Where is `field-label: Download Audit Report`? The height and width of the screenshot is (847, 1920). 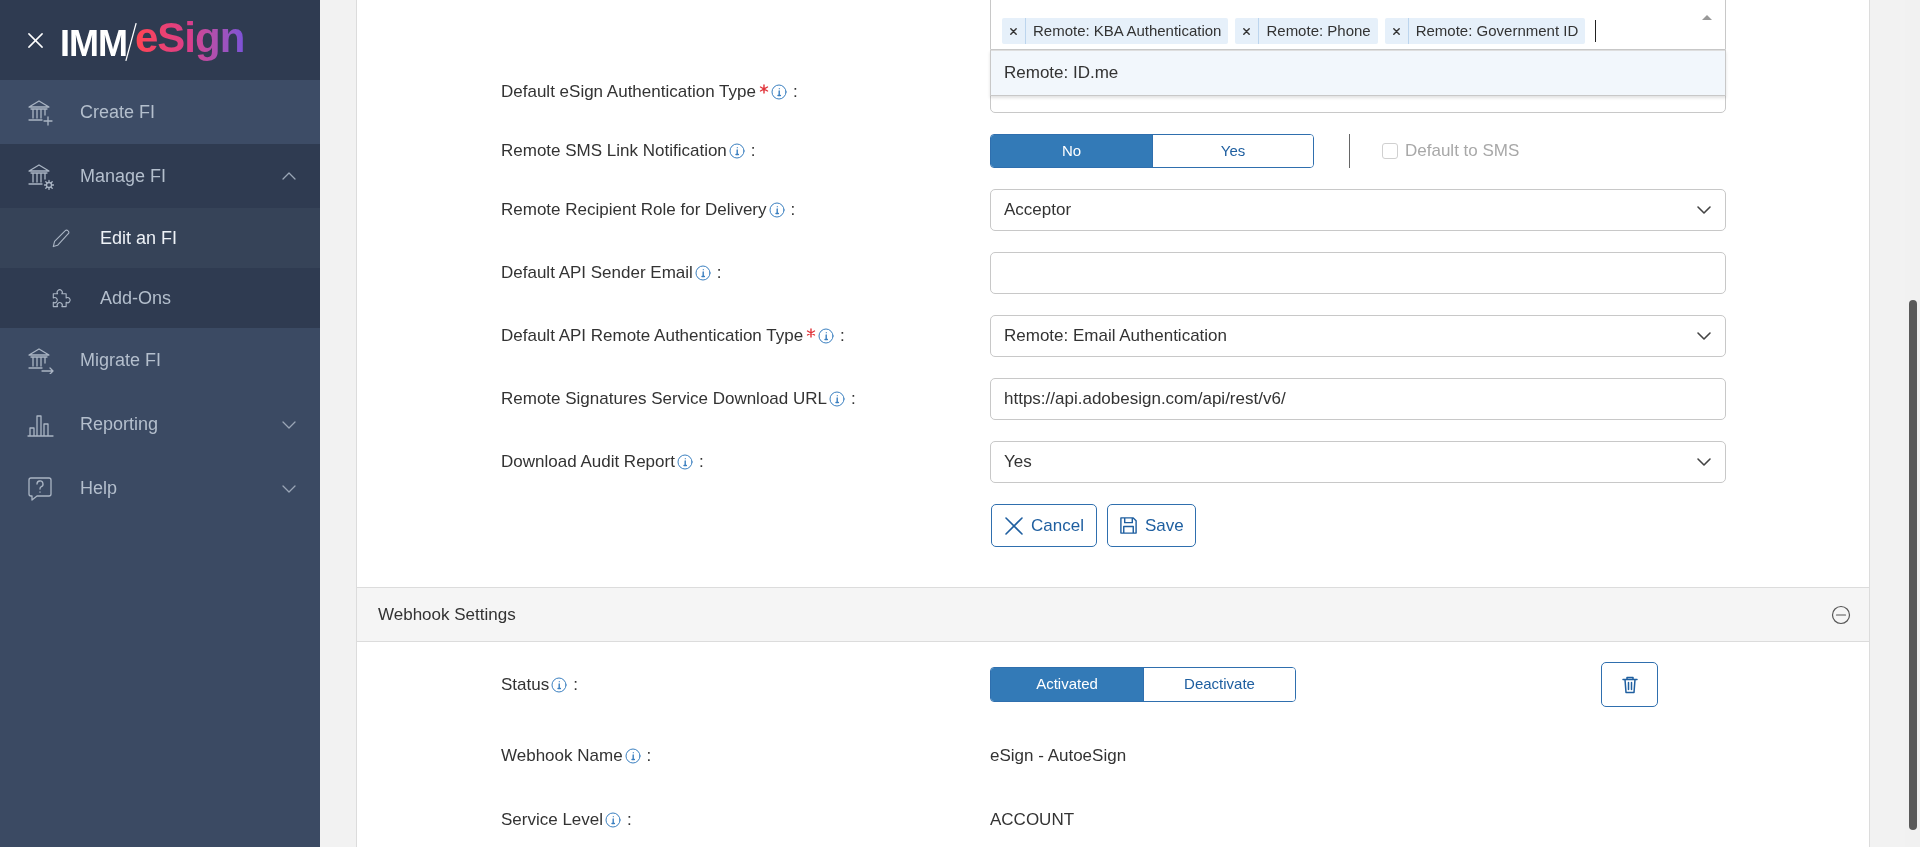 field-label: Download Audit Report is located at coordinates (588, 462).